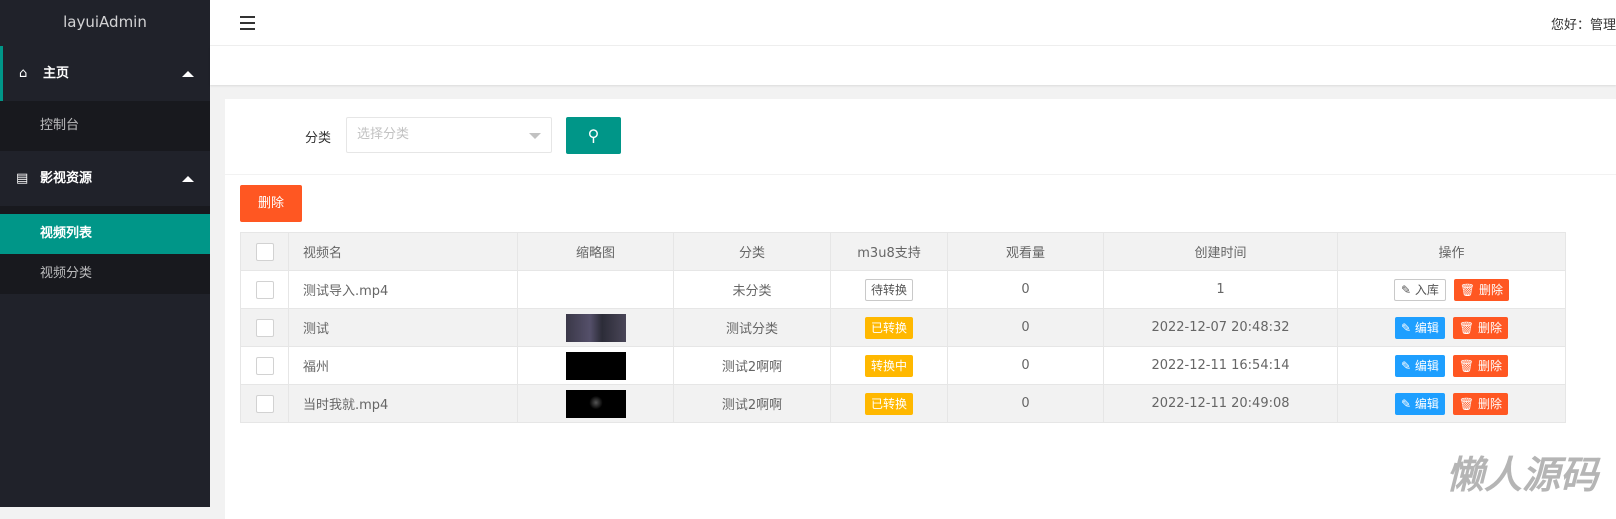 The height and width of the screenshot is (519, 1616). What do you see at coordinates (264, 251) in the screenshot?
I see `select-all-checkbox` at bounding box center [264, 251].